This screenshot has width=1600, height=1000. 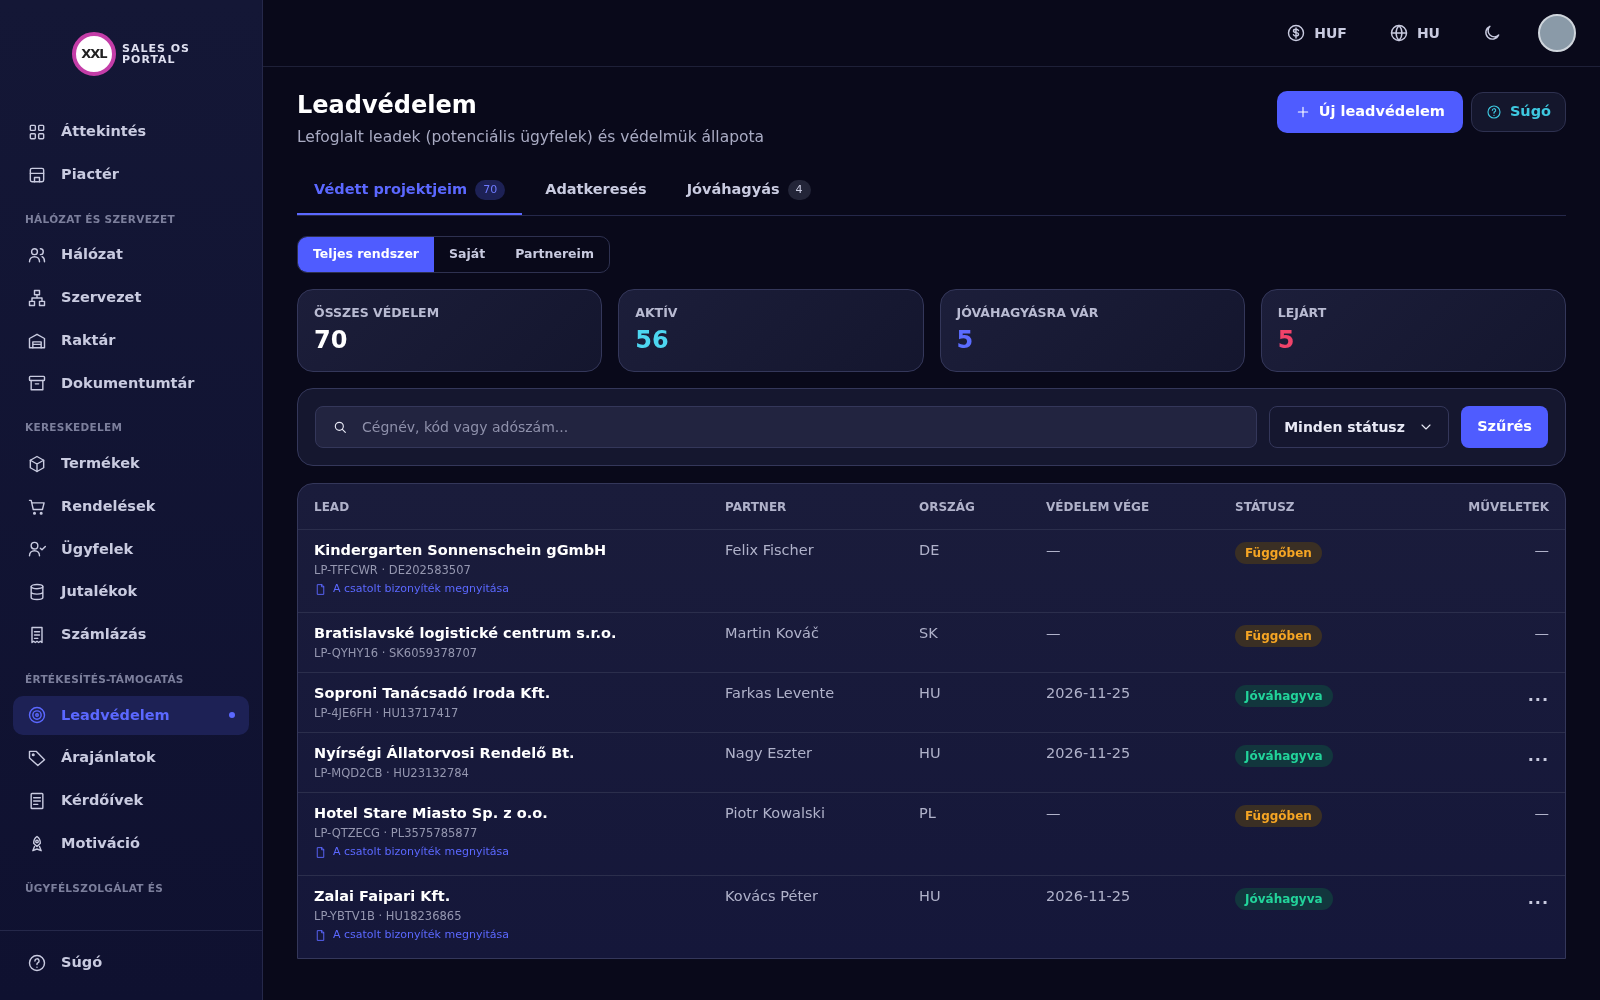 What do you see at coordinates (392, 773) in the screenshot?
I see `lead-code: LP-MQD2CB · HU23132784` at bounding box center [392, 773].